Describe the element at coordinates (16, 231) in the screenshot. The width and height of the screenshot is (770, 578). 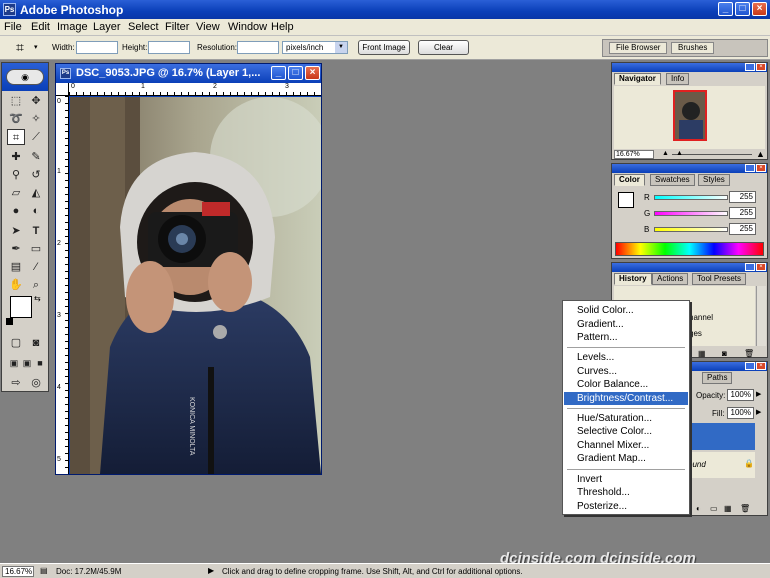
I see `path-select-icon: ➤` at that location.